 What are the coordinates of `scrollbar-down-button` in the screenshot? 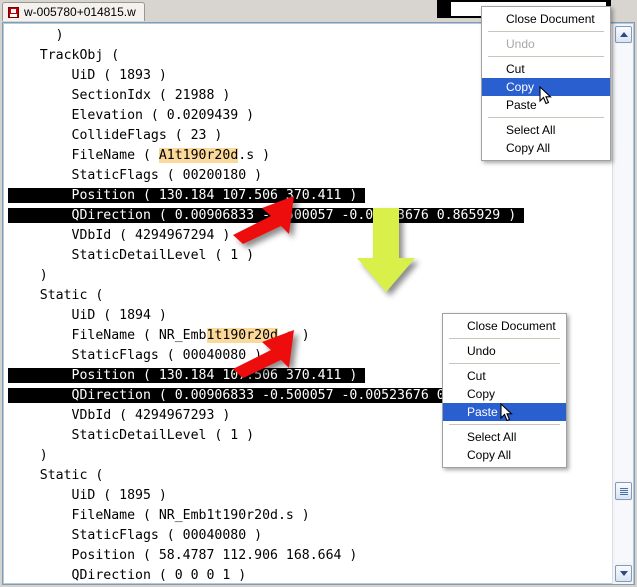 It's located at (623, 573).